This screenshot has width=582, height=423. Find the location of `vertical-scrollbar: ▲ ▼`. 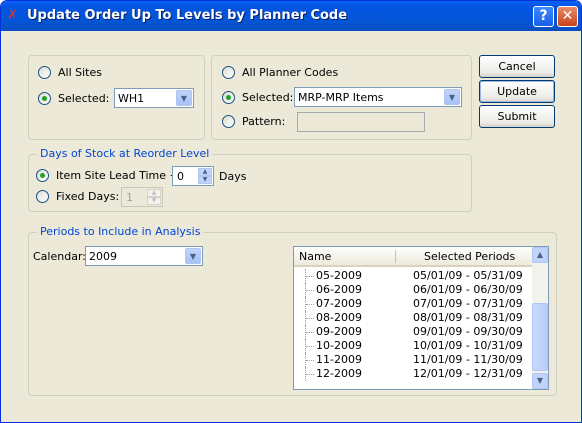

vertical-scrollbar: ▲ ▼ is located at coordinates (540, 318).